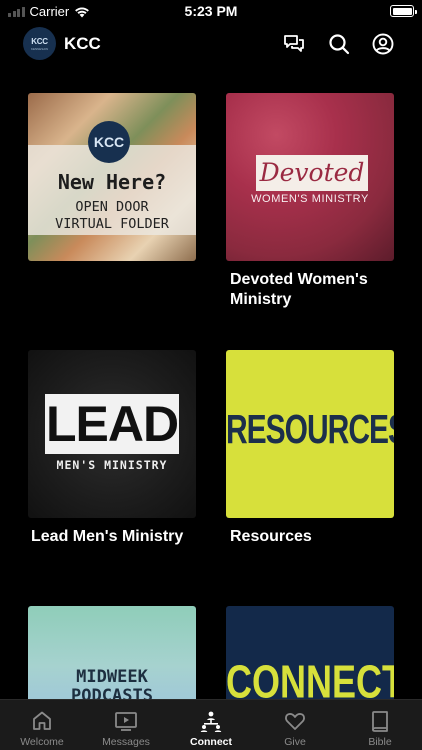 This screenshot has width=422, height=750. I want to click on church-logo: KCC KENNESAW, so click(39, 43).